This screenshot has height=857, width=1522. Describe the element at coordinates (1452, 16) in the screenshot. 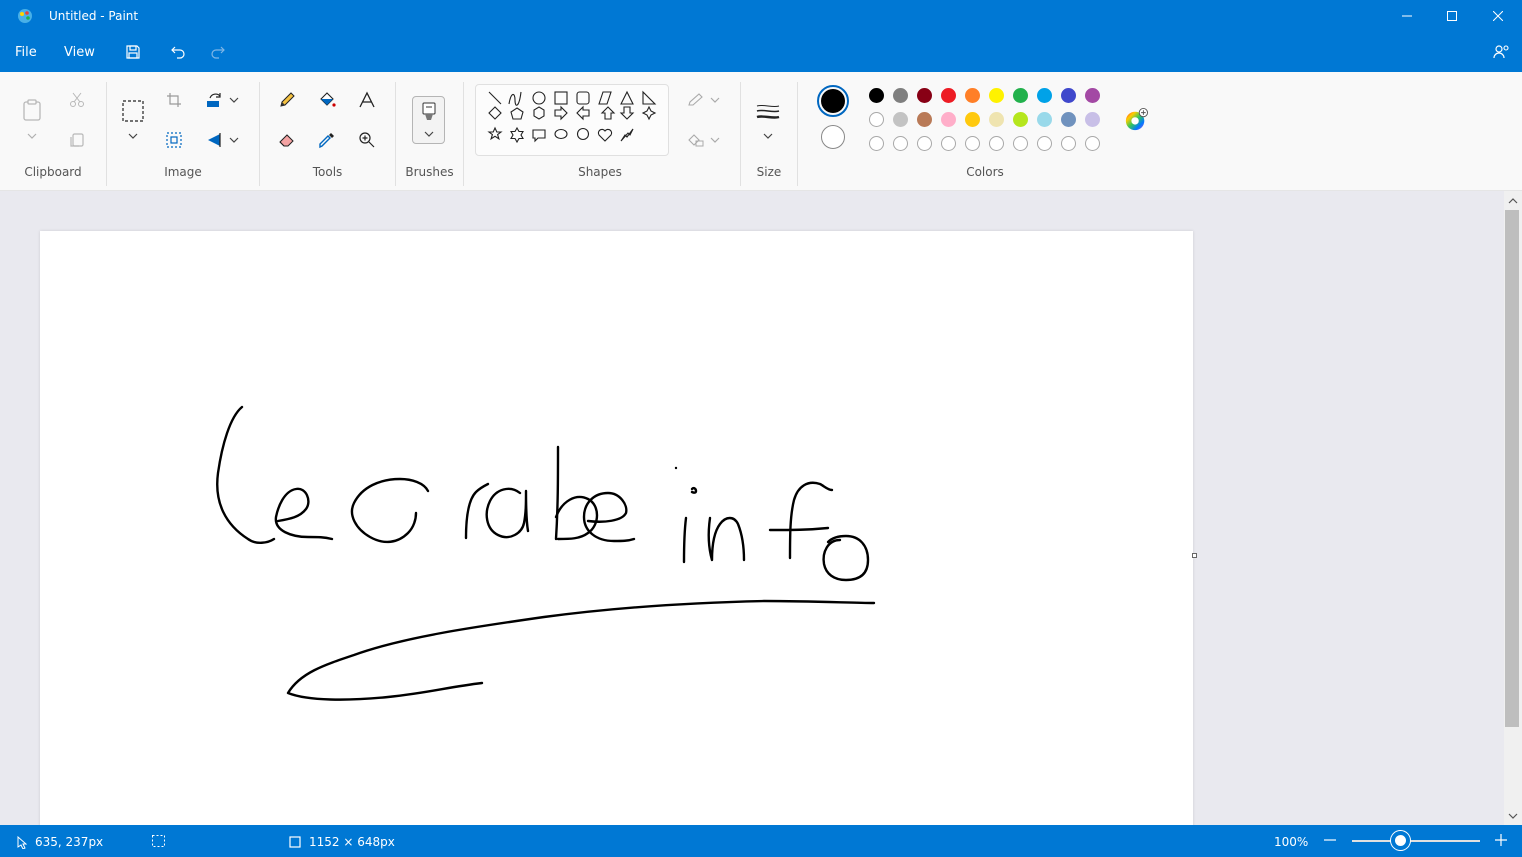

I see `maximize-button` at that location.